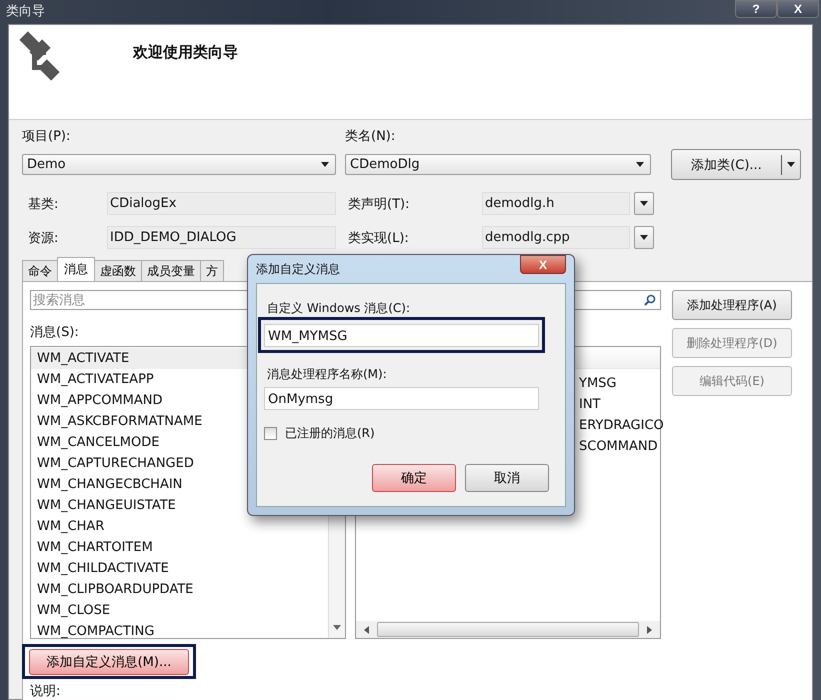 The height and width of the screenshot is (700, 821). What do you see at coordinates (221, 237) in the screenshot?
I see `resource-field: IDD_DEMO_DIALOG` at bounding box center [221, 237].